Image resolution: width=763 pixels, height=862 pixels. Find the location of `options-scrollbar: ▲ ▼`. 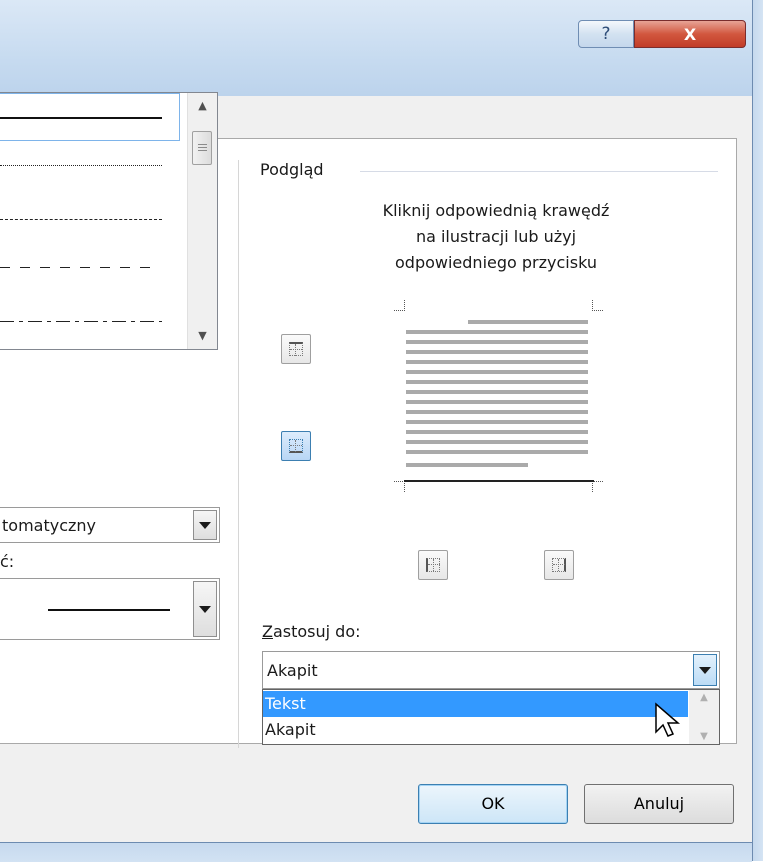

options-scrollbar: ▲ ▼ is located at coordinates (704, 717).